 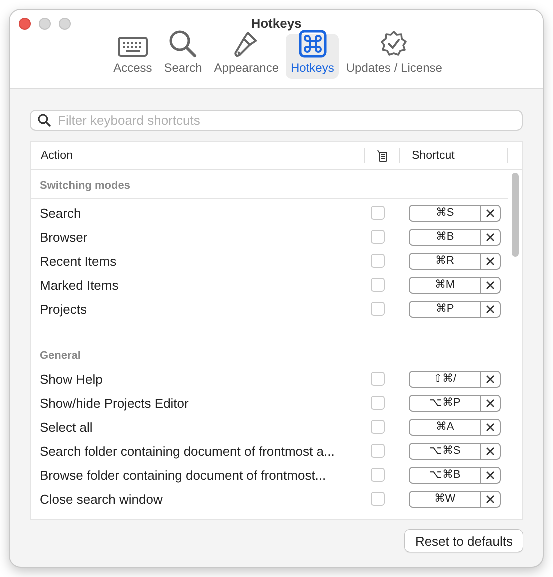 I want to click on paintbrush-icon, so click(x=247, y=44).